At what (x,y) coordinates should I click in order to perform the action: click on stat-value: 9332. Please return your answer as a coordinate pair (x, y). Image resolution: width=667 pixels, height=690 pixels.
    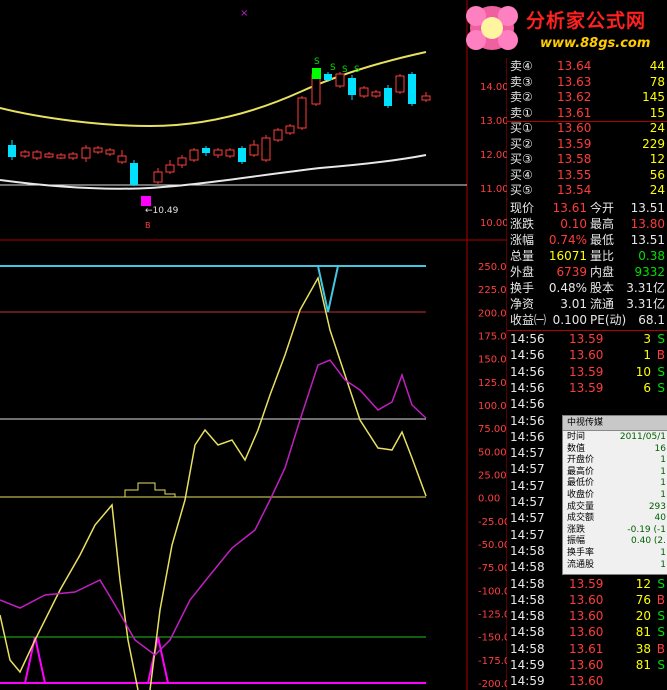
    Looking at the image, I should click on (649, 272).